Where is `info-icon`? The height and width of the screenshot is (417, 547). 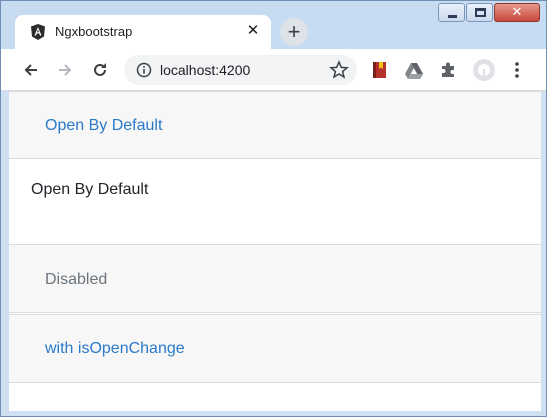 info-icon is located at coordinates (144, 70).